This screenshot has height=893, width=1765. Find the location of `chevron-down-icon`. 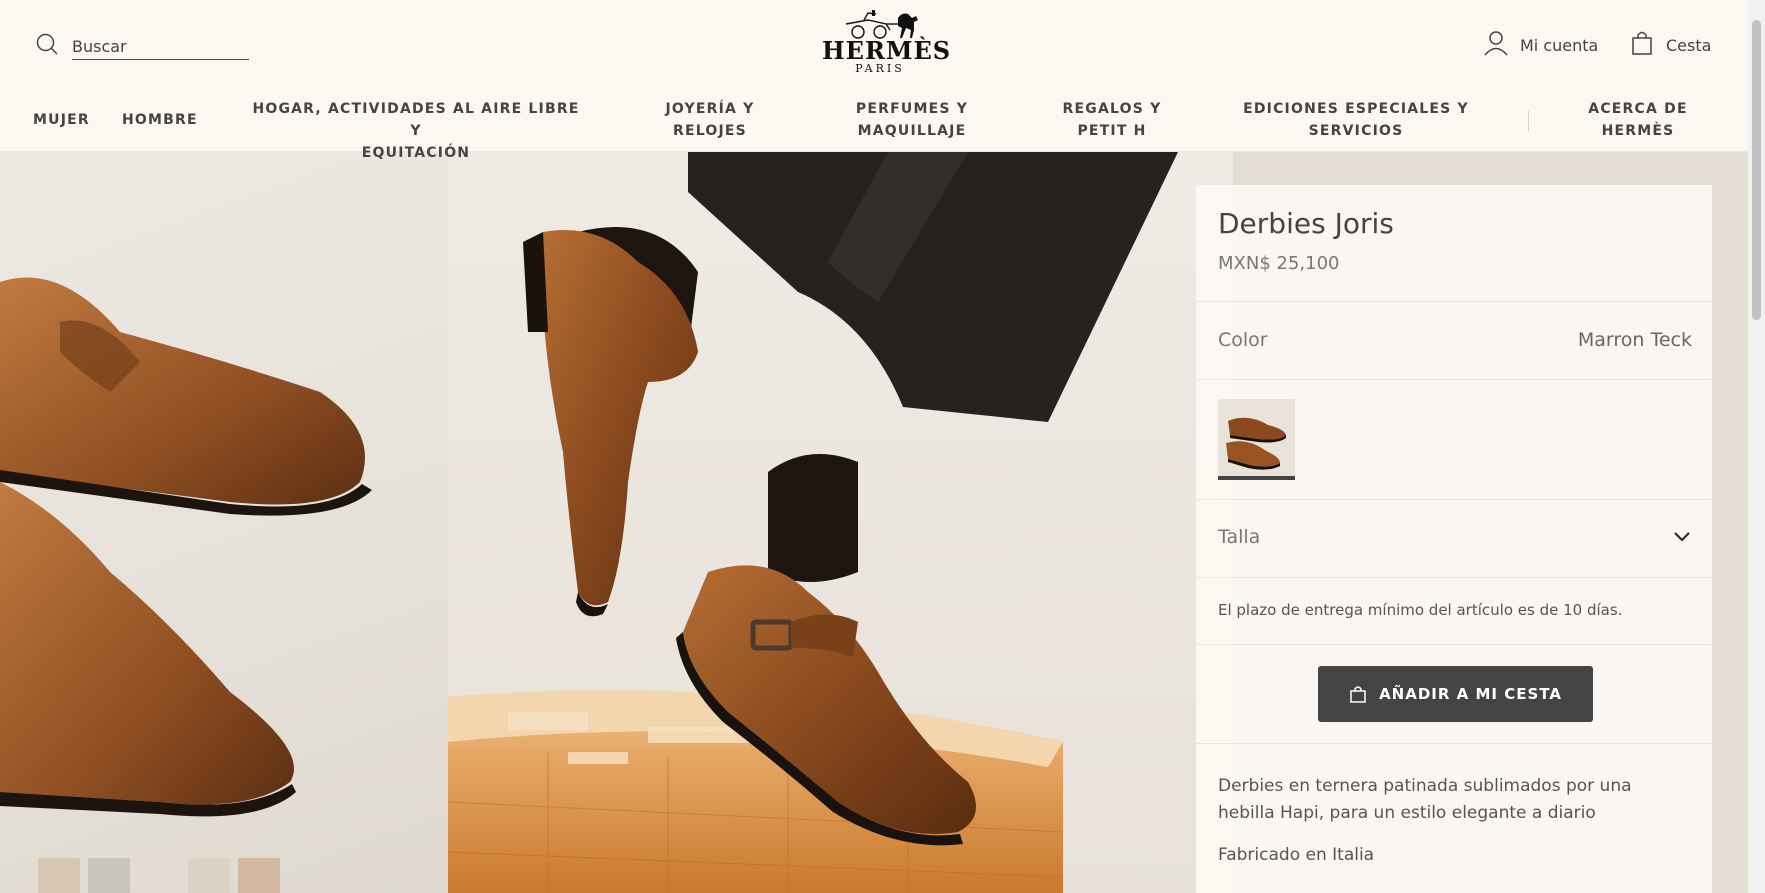

chevron-down-icon is located at coordinates (1682, 538).